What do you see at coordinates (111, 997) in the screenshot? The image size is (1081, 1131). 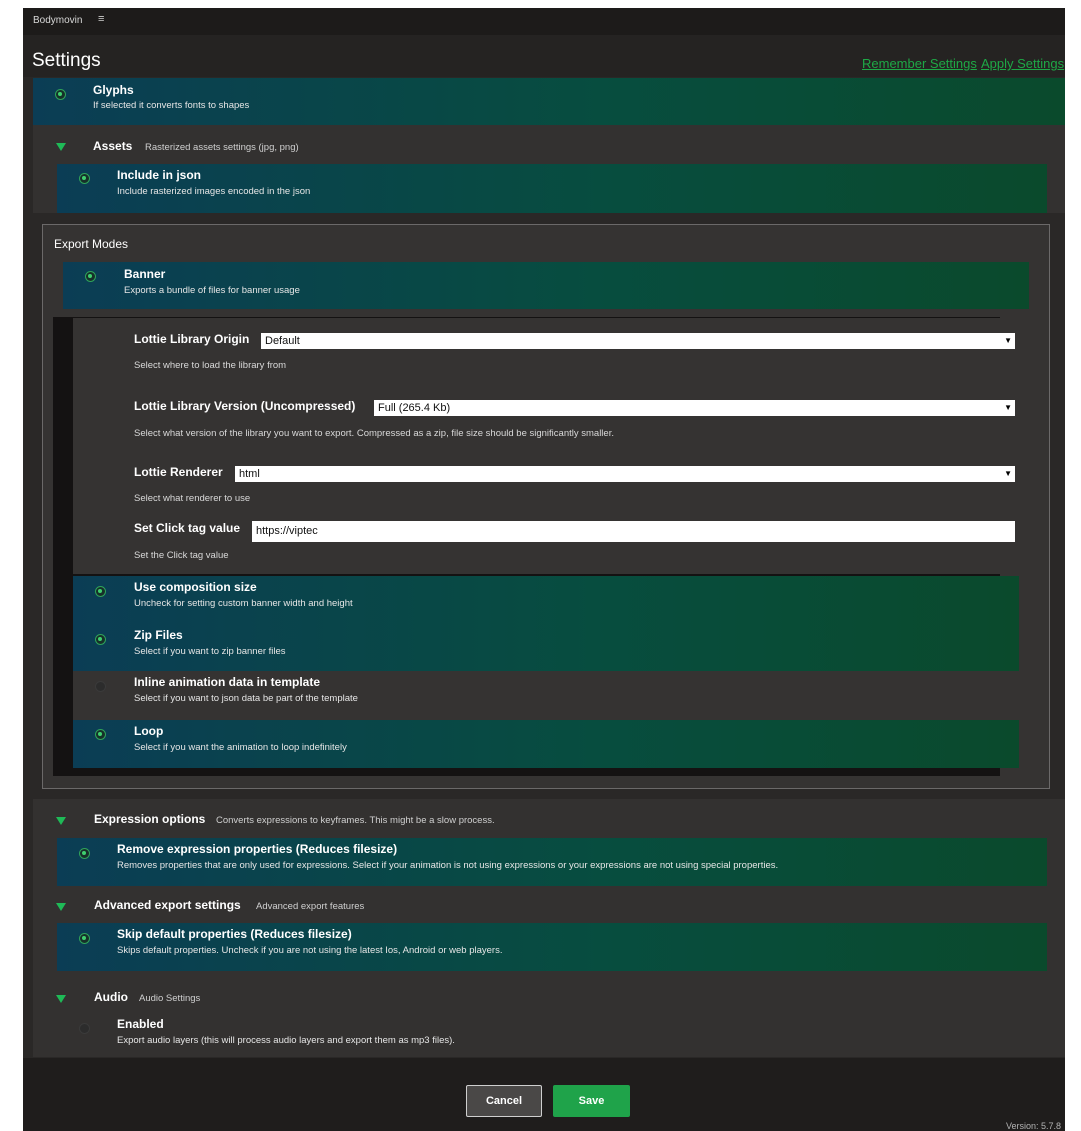 I see `audio-title: Audio` at bounding box center [111, 997].